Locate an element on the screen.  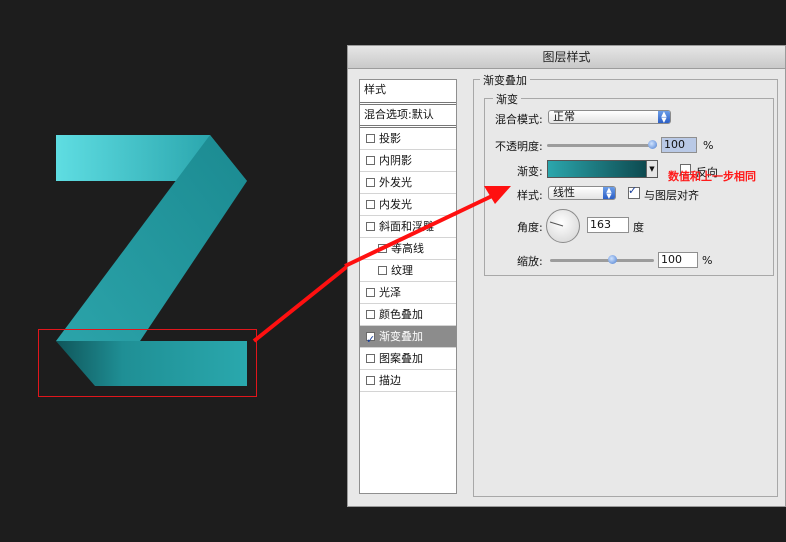
style-item: 颜色叠加 is located at coordinates (408, 315).